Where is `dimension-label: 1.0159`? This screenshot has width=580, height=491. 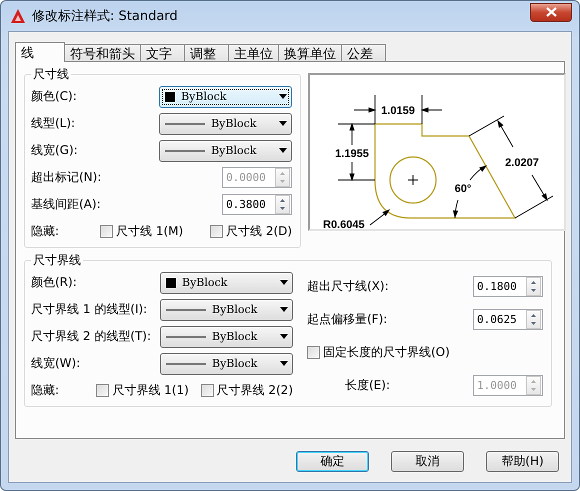 dimension-label: 1.0159 is located at coordinates (398, 111).